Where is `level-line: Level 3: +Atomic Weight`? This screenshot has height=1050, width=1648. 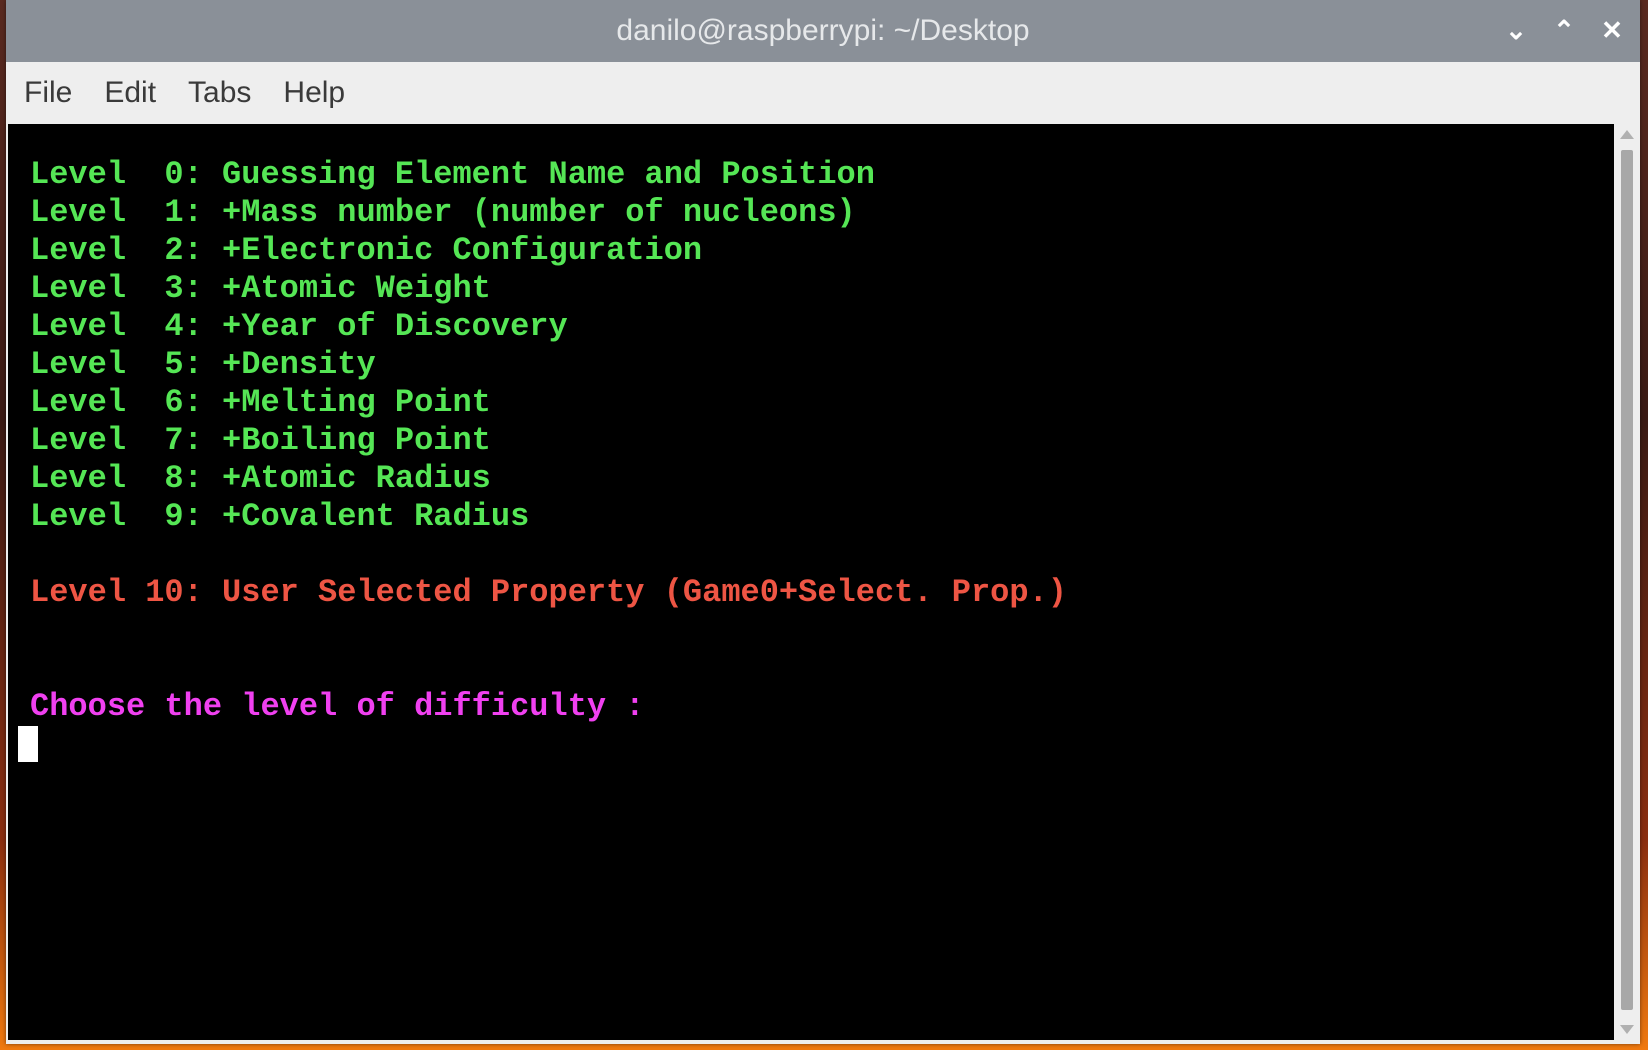
level-line: Level 3: +Atomic Weight is located at coordinates (260, 288).